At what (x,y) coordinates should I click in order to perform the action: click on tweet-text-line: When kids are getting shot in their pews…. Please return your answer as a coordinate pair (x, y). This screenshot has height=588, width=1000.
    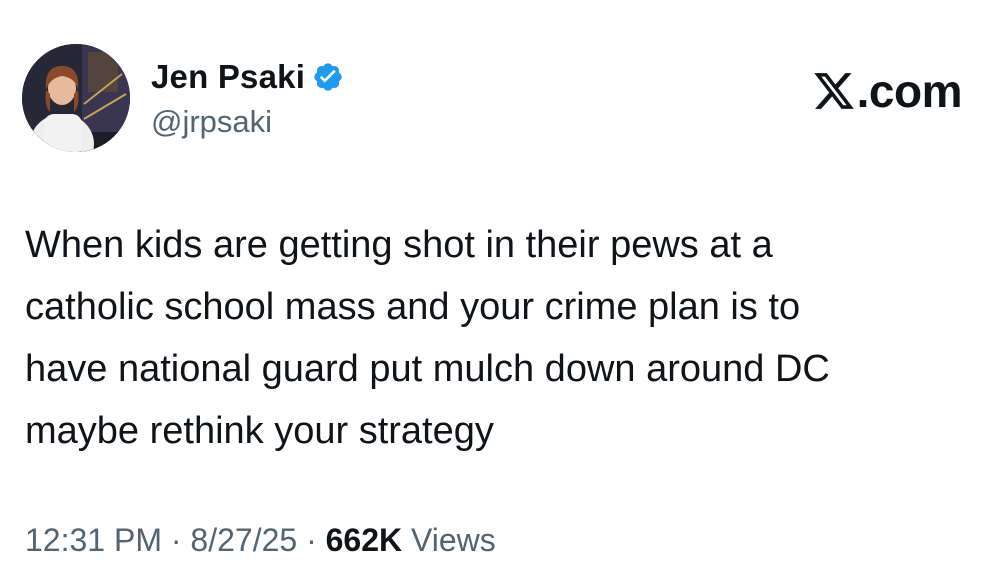
    Looking at the image, I should click on (399, 245).